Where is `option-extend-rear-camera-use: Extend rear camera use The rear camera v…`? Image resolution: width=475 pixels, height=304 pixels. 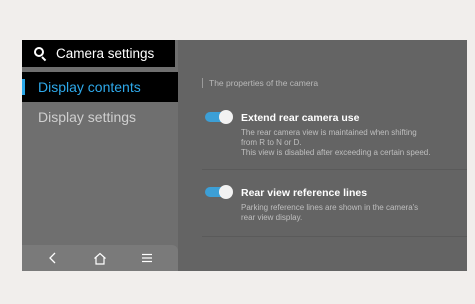 option-extend-rear-camera-use: Extend rear camera use The rear camera v… is located at coordinates (334, 140).